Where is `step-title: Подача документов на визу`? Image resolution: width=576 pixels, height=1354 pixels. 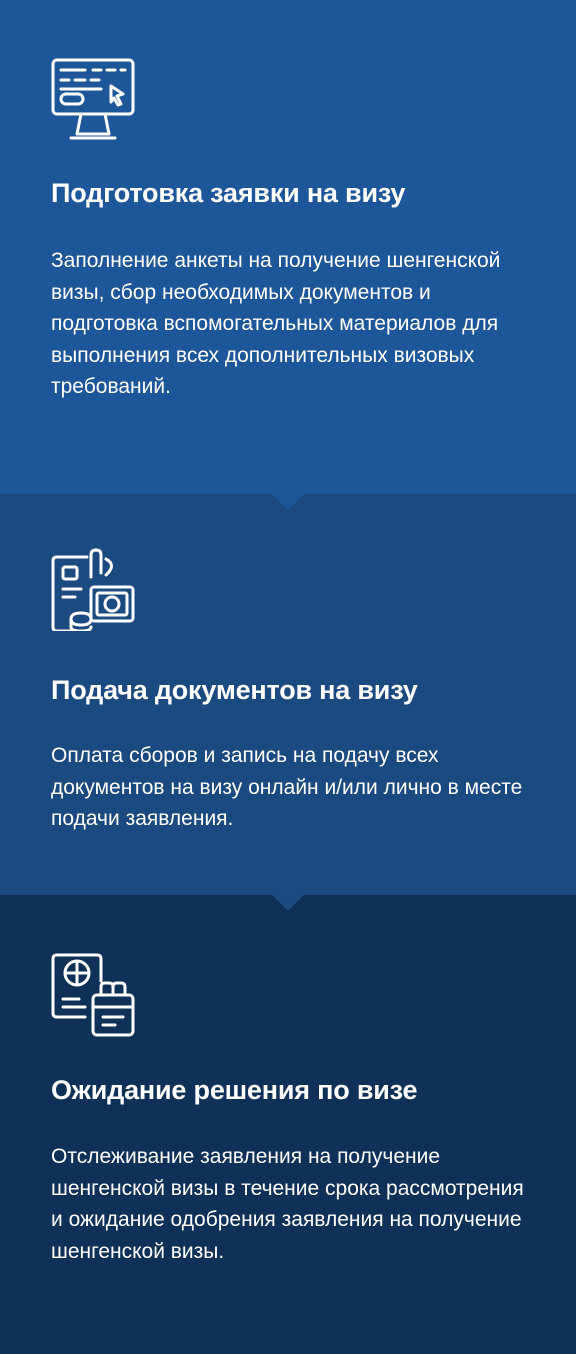
step-title: Подача документов на визу is located at coordinates (234, 690).